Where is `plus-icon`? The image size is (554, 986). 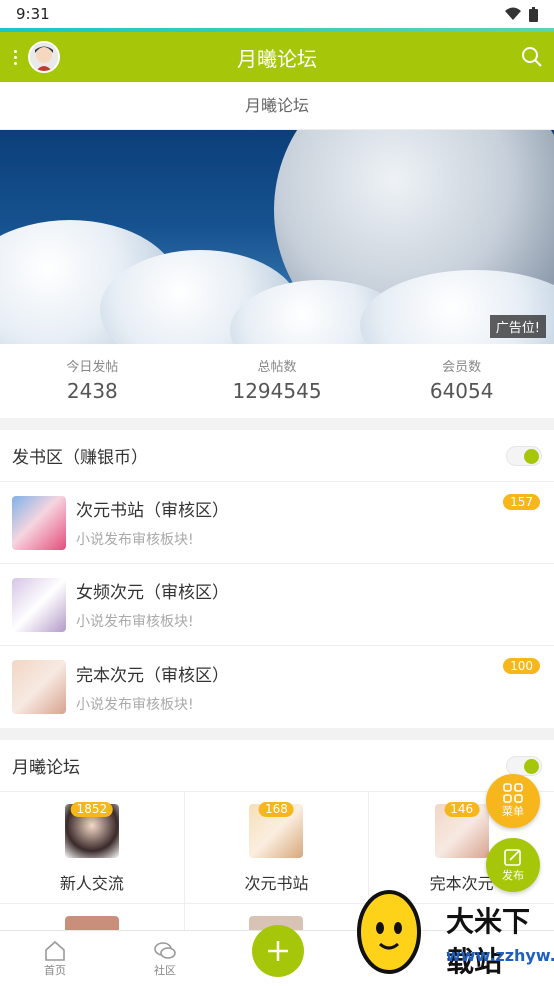
plus-icon is located at coordinates (278, 951).